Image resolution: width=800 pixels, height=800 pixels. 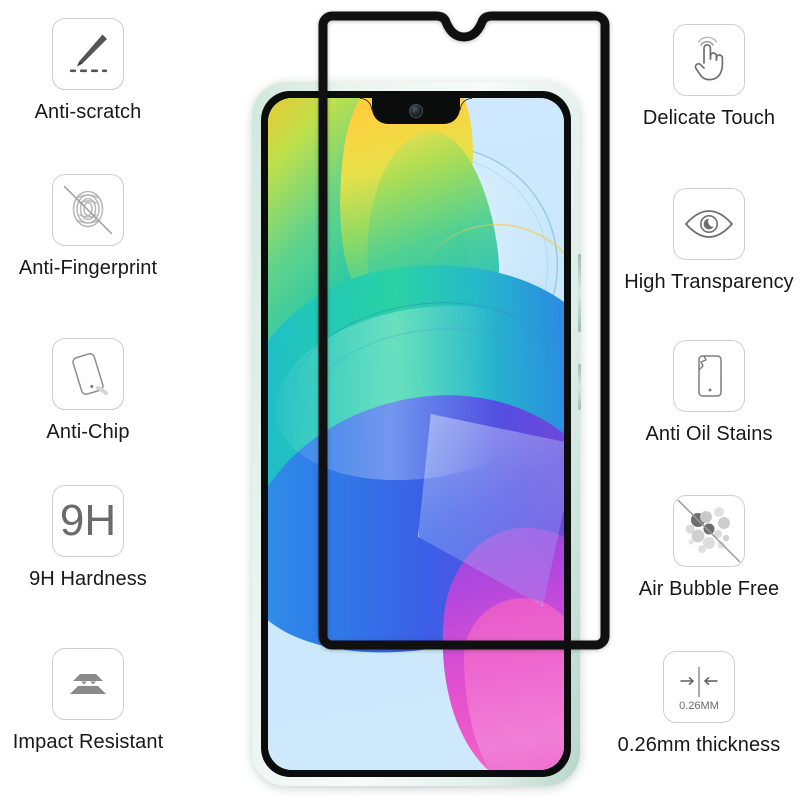 What do you see at coordinates (88, 742) in the screenshot?
I see `feature-label: Impact Resistant` at bounding box center [88, 742].